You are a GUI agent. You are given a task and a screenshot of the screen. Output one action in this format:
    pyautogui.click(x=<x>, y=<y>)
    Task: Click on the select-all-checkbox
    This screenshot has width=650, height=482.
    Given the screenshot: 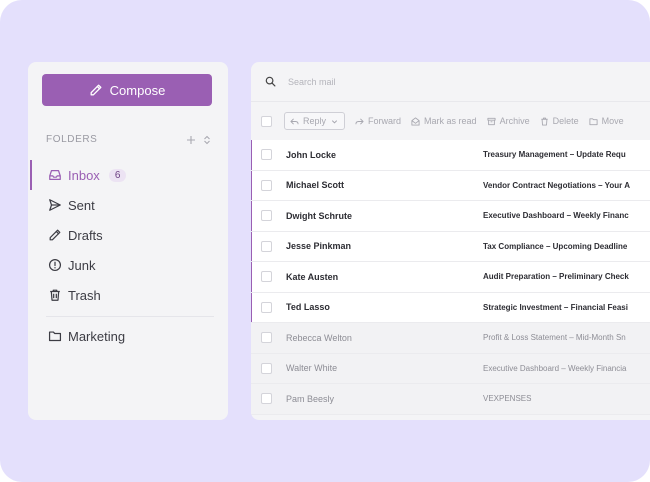 What is the action you would take?
    pyautogui.click(x=266, y=121)
    